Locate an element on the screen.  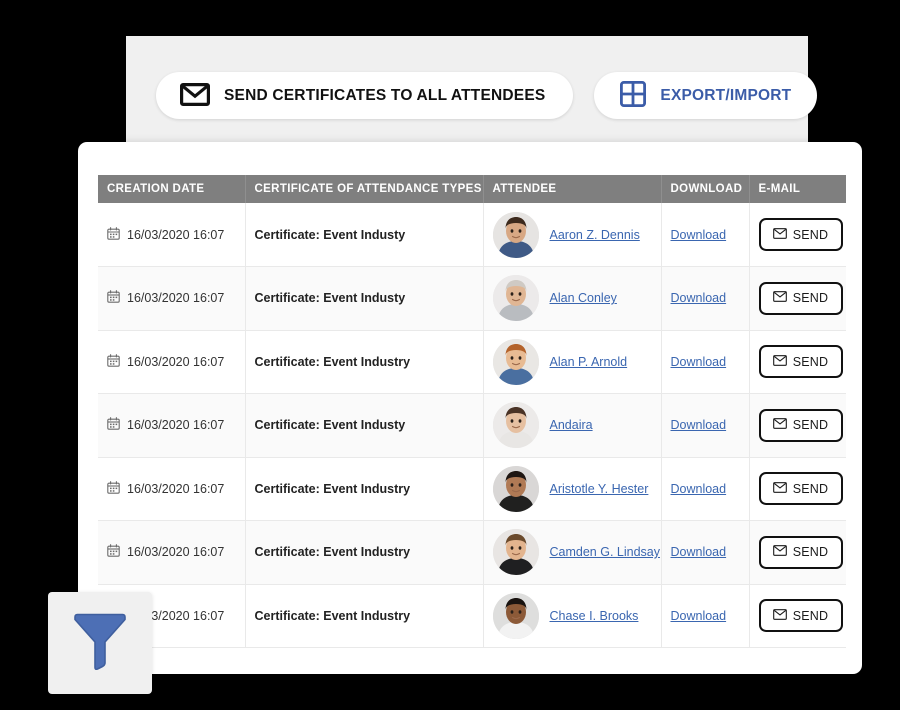
cell-attendee: Aristotle Y. Hester is located at coordinates (572, 489).